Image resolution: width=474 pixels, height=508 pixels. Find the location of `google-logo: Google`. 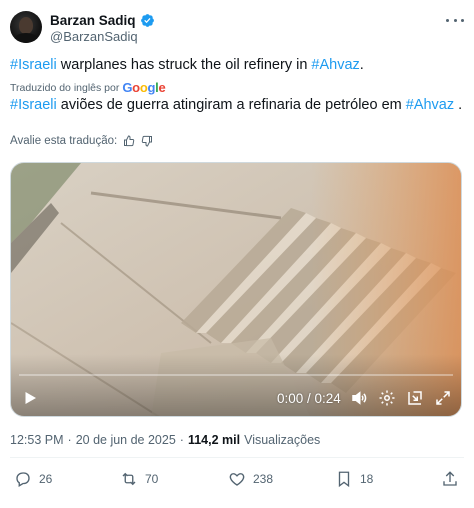

google-logo: Google is located at coordinates (143, 87).